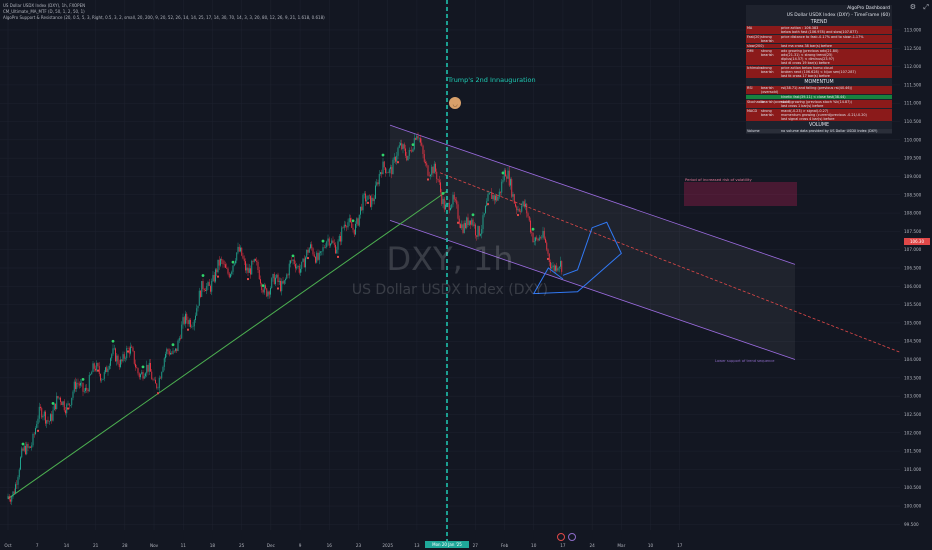  Describe the element at coordinates (913, 7) in the screenshot. I see `settings-icon: ⚙` at that location.